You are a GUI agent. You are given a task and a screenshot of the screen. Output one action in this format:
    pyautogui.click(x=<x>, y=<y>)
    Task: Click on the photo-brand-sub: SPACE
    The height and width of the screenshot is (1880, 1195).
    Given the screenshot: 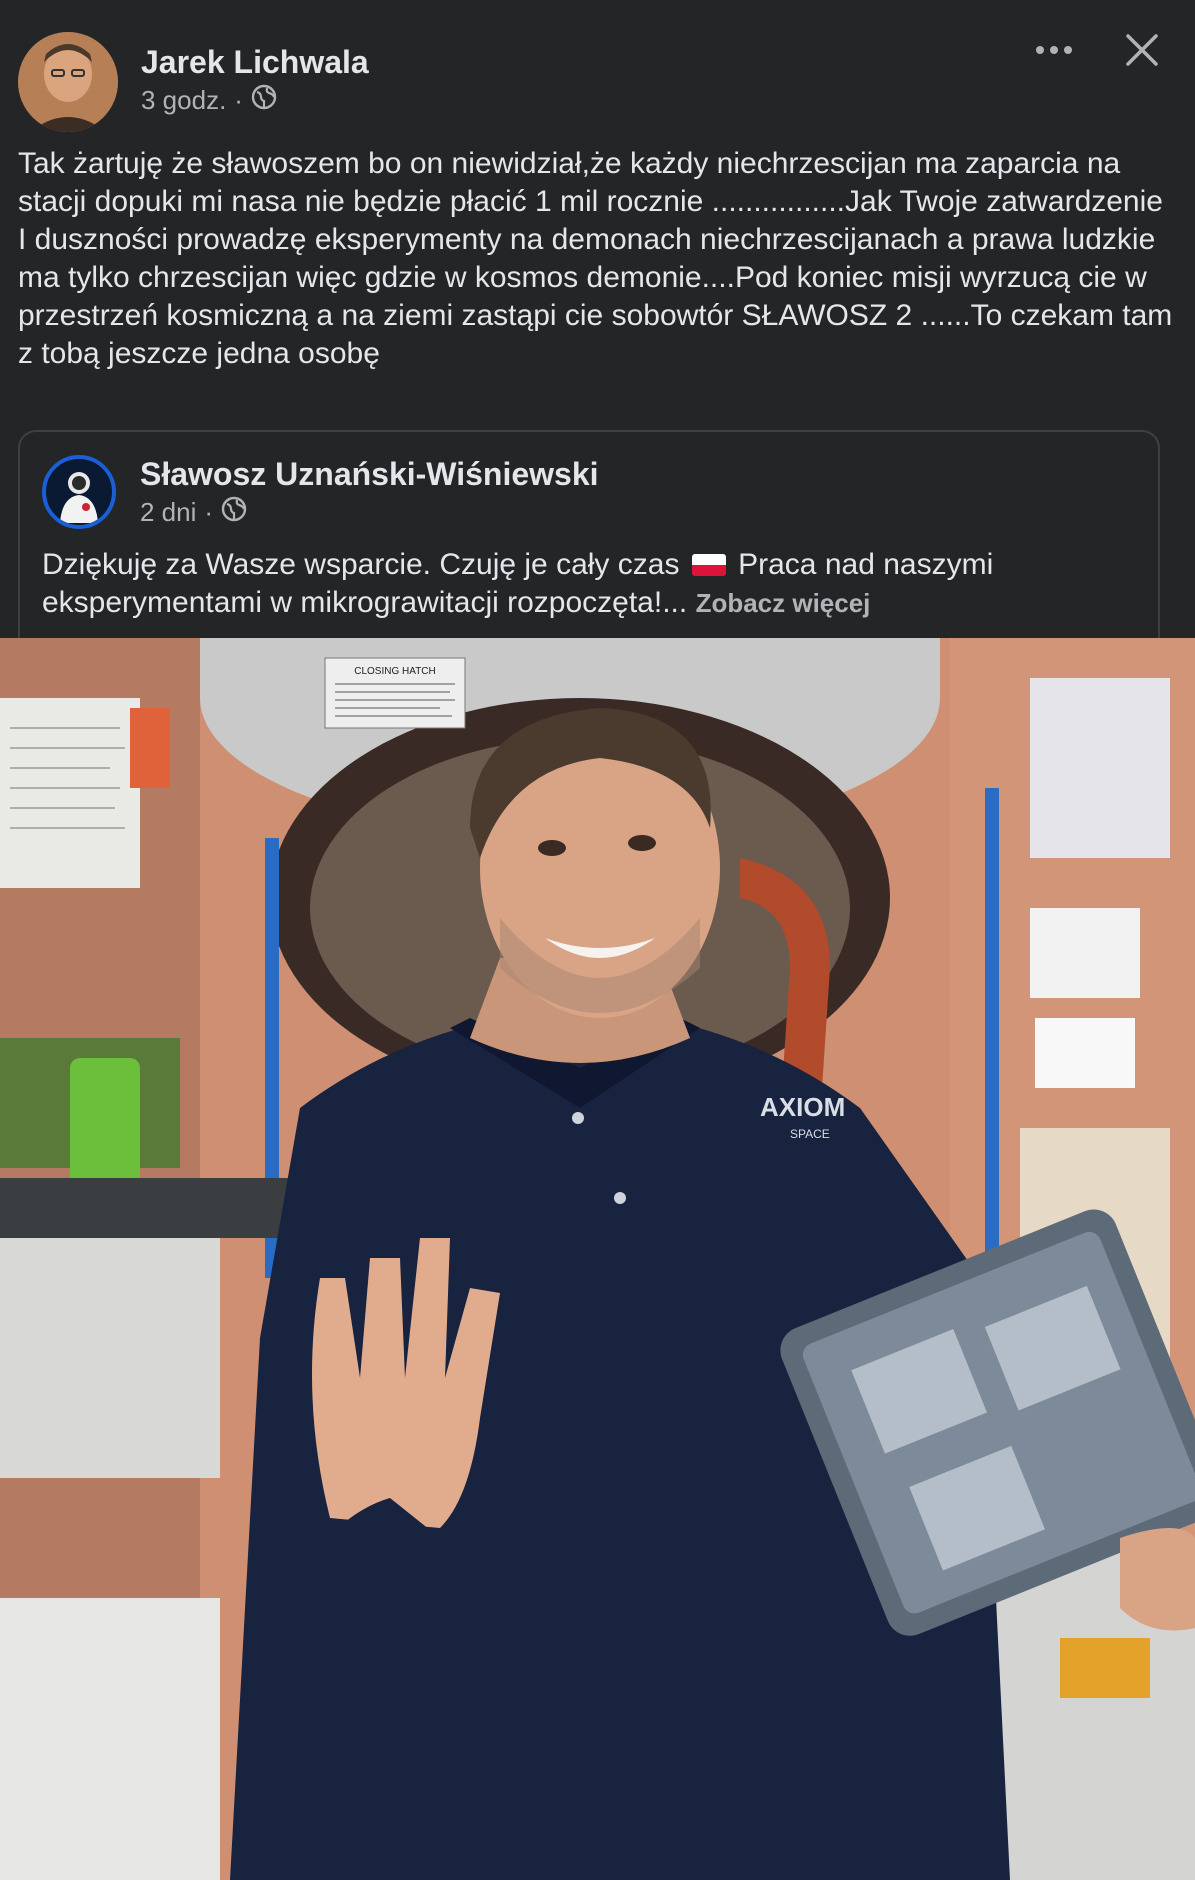 What is the action you would take?
    pyautogui.click(x=810, y=1134)
    